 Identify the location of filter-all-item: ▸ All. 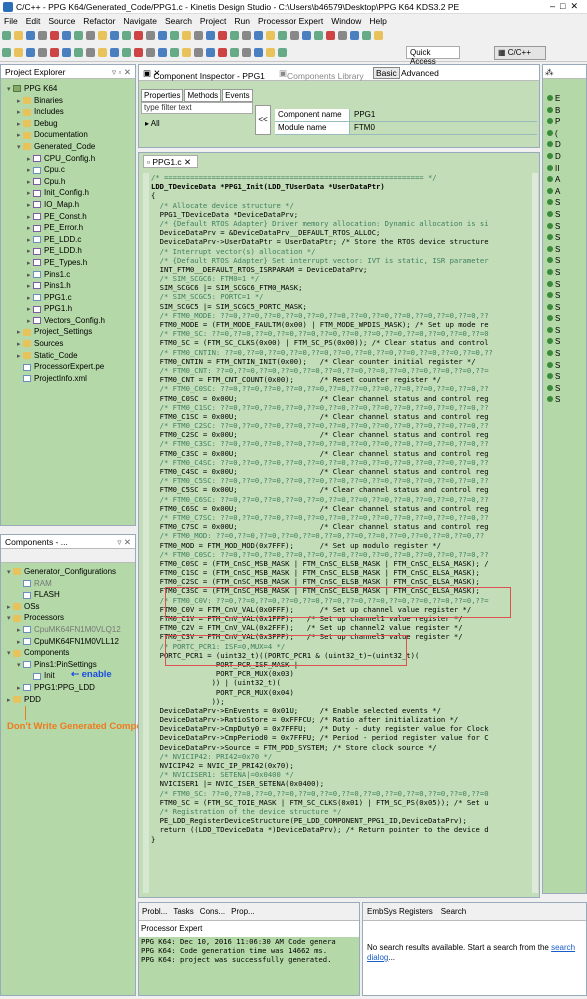
(197, 125).